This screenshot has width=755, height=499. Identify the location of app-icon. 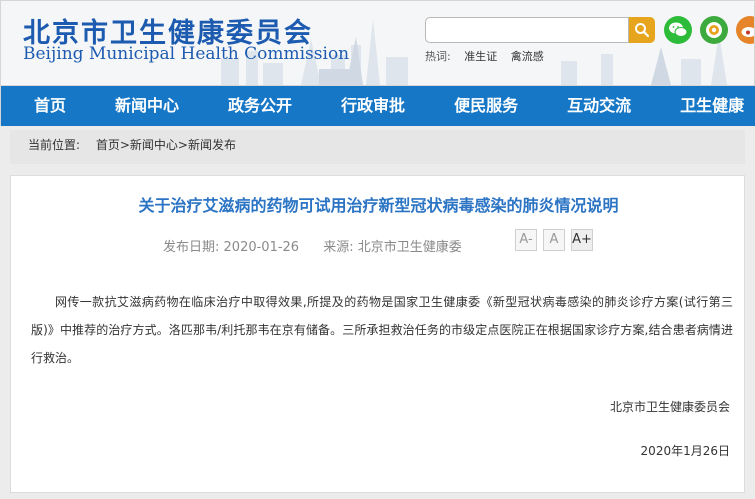
(714, 30).